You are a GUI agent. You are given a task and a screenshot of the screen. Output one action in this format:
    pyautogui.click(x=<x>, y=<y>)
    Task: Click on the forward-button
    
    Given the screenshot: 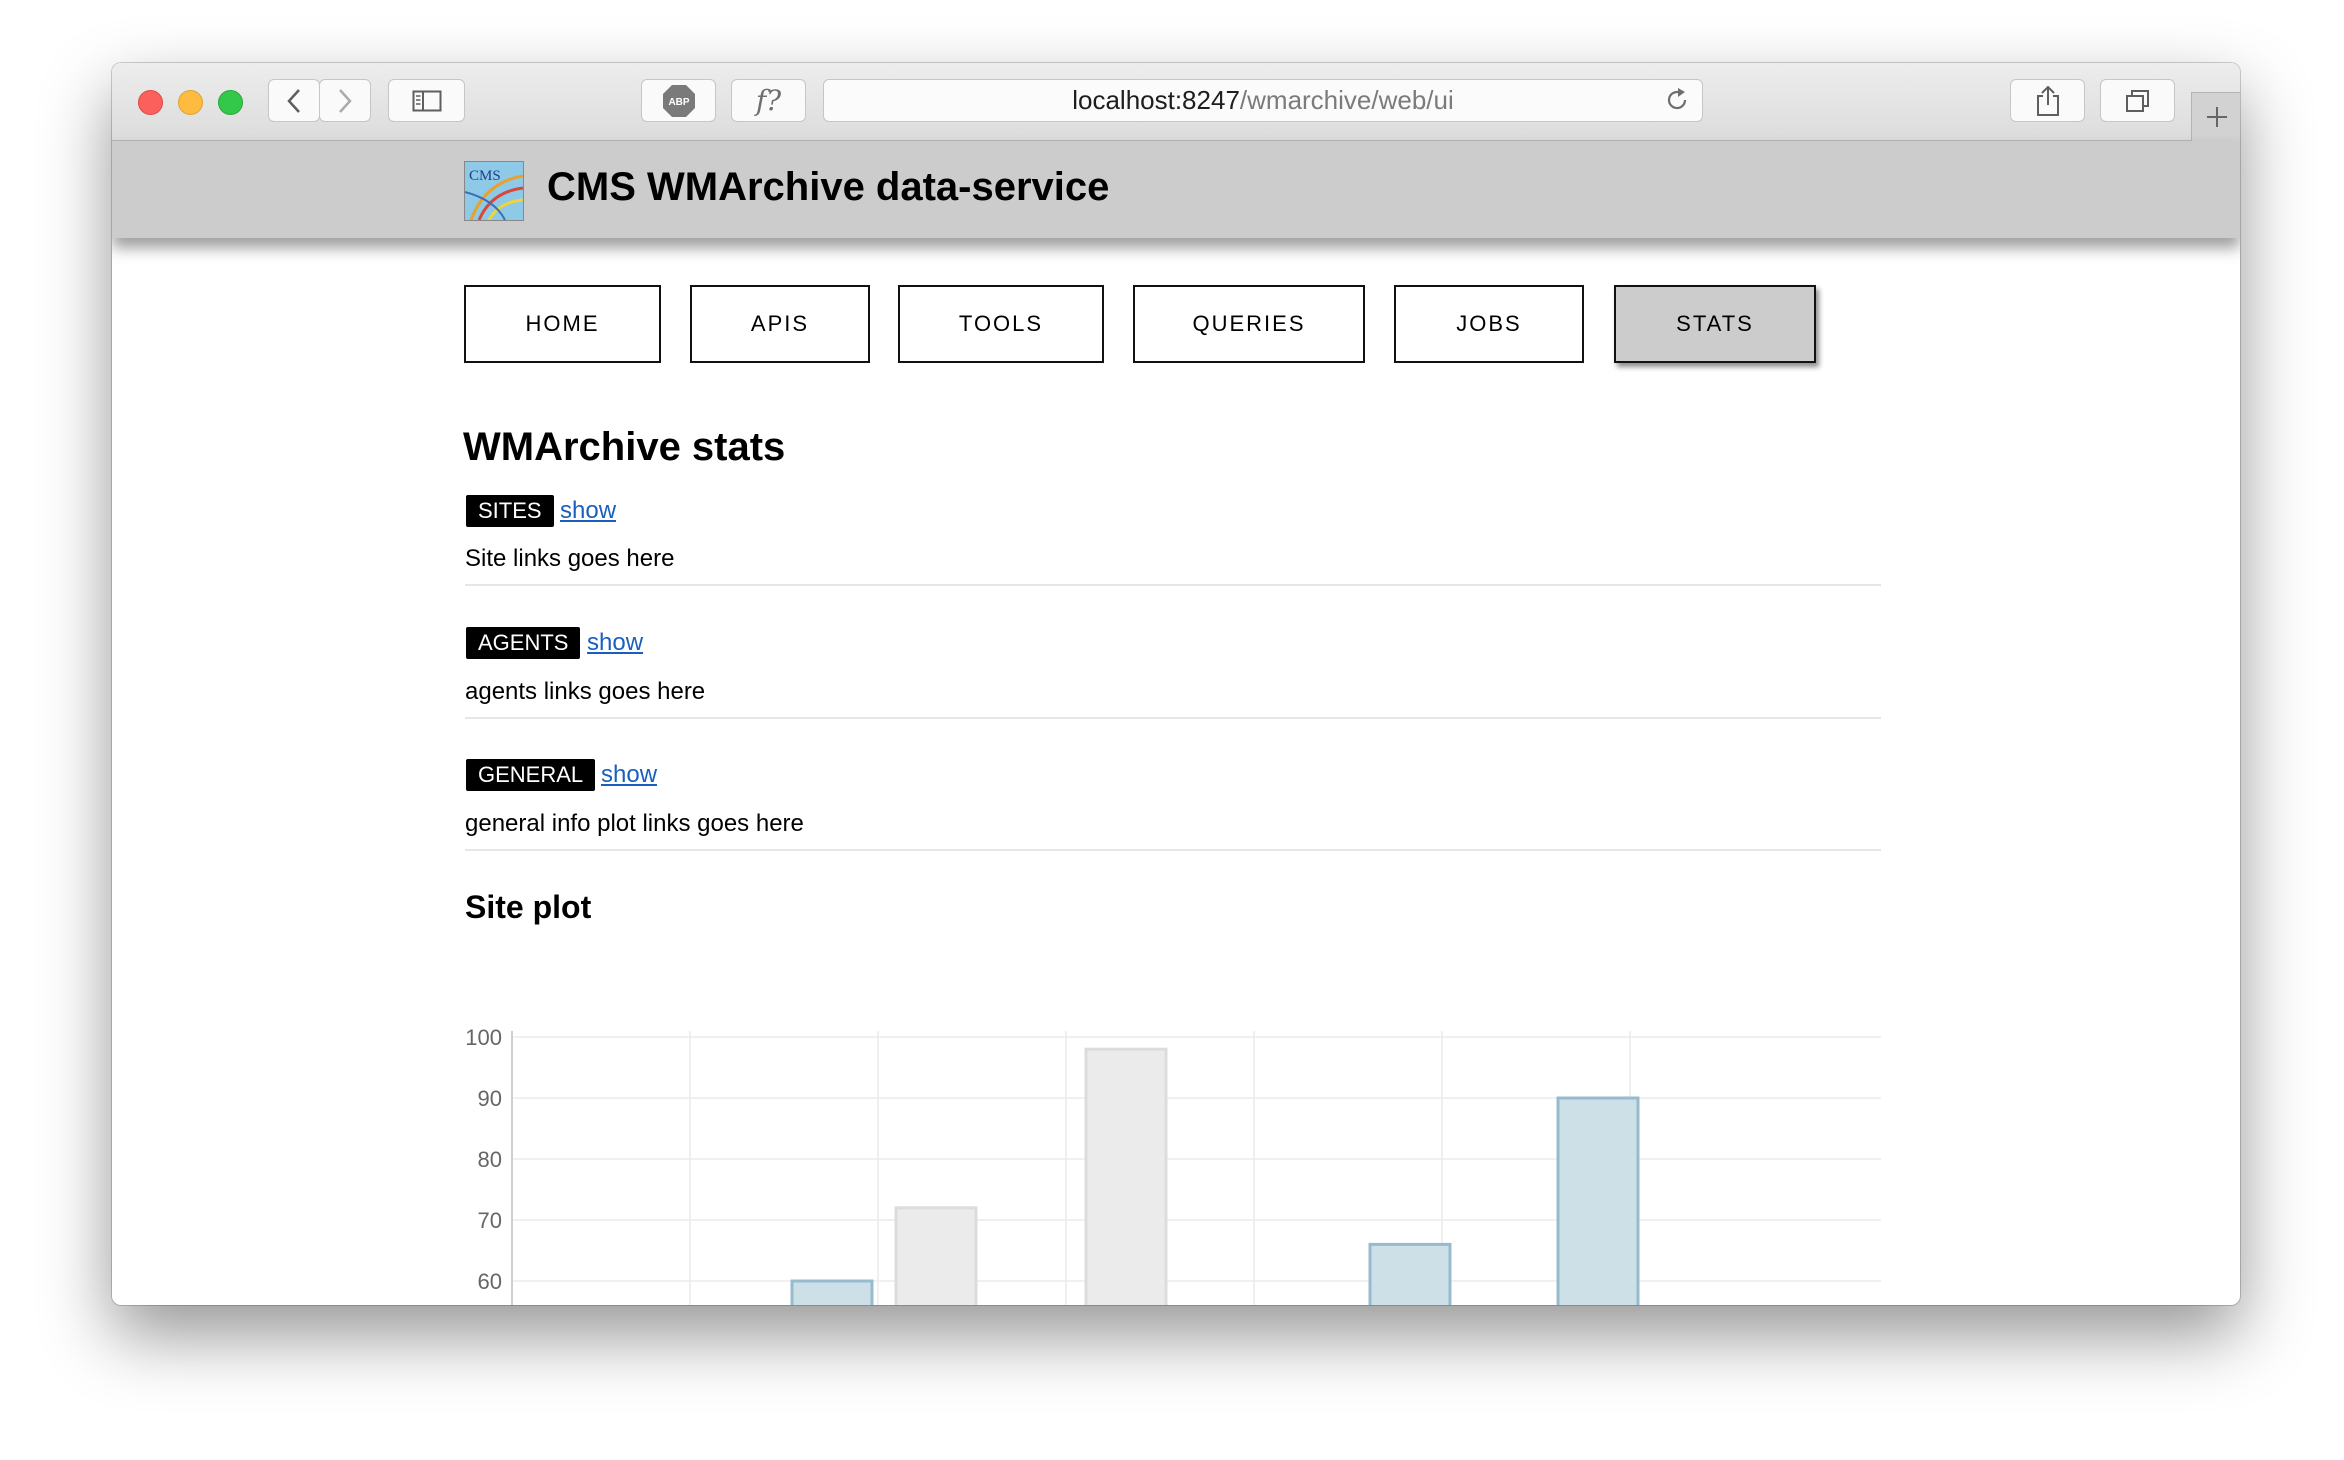 What is the action you would take?
    pyautogui.click(x=345, y=100)
    